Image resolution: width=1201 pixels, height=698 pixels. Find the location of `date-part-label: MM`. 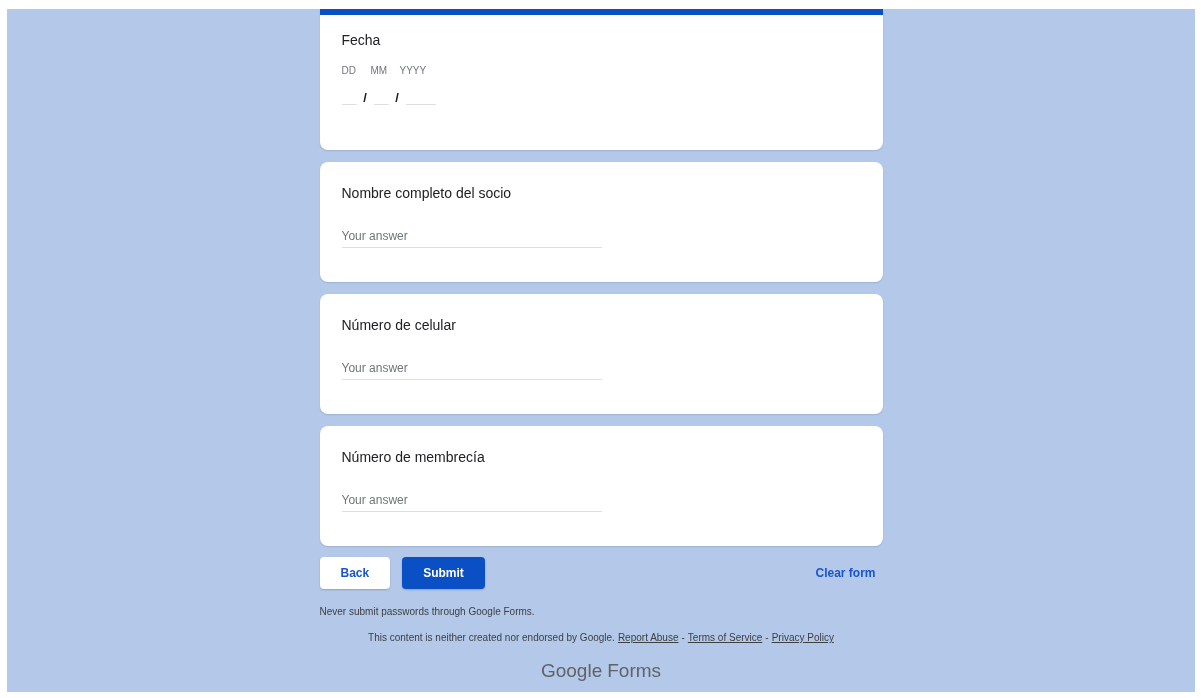

date-part-label: MM is located at coordinates (379, 70).